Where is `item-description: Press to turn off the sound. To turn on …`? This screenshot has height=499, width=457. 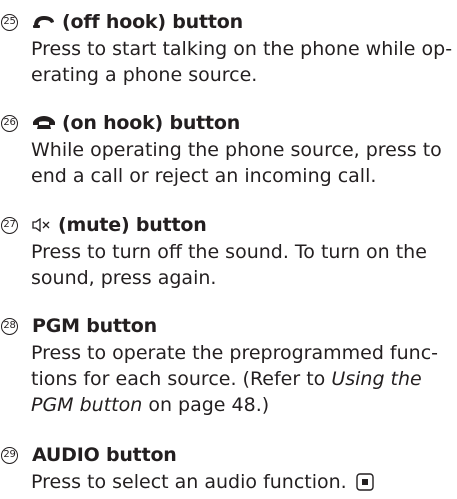
item-description: Press to turn off the sound. To turn on … is located at coordinates (244, 265).